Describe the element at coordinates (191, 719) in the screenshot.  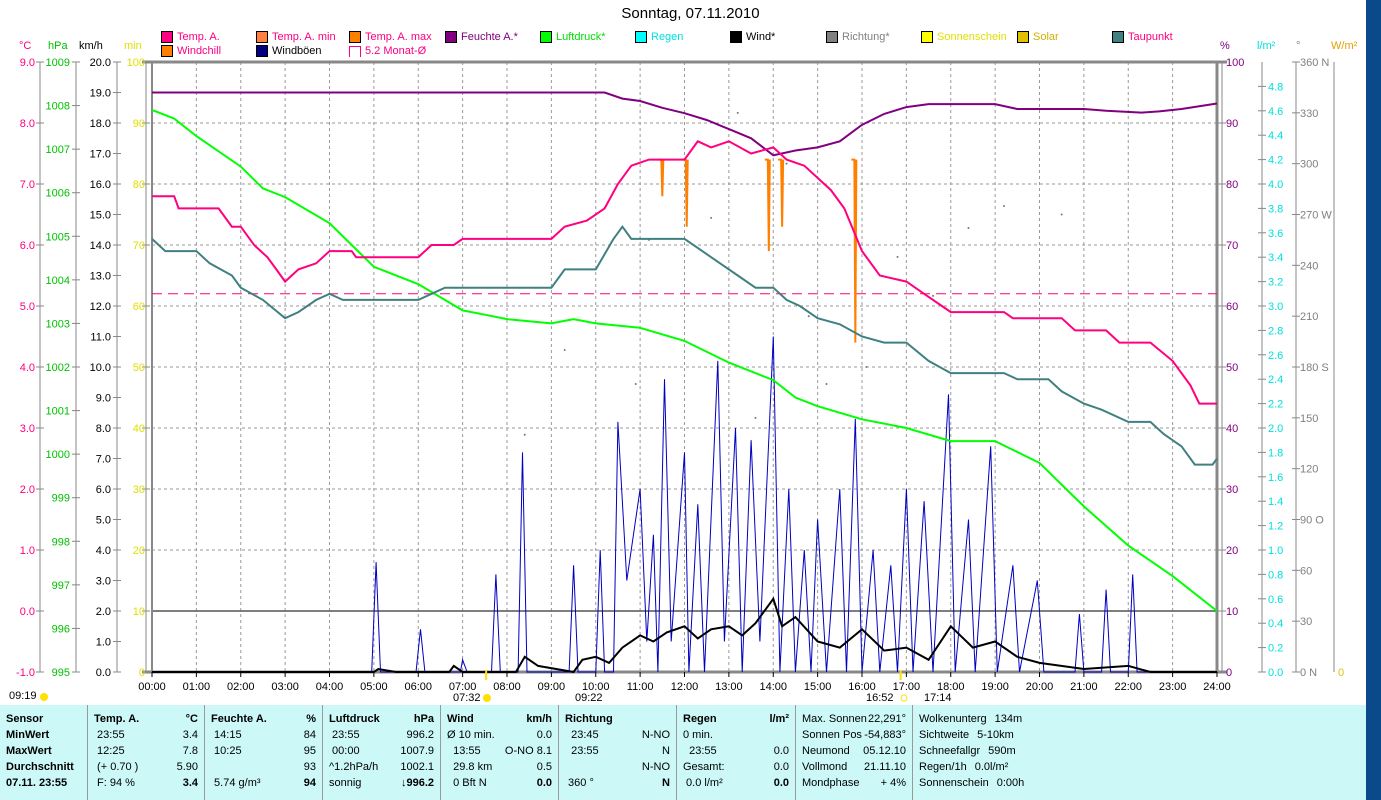
I see `summary-value: °C` at that location.